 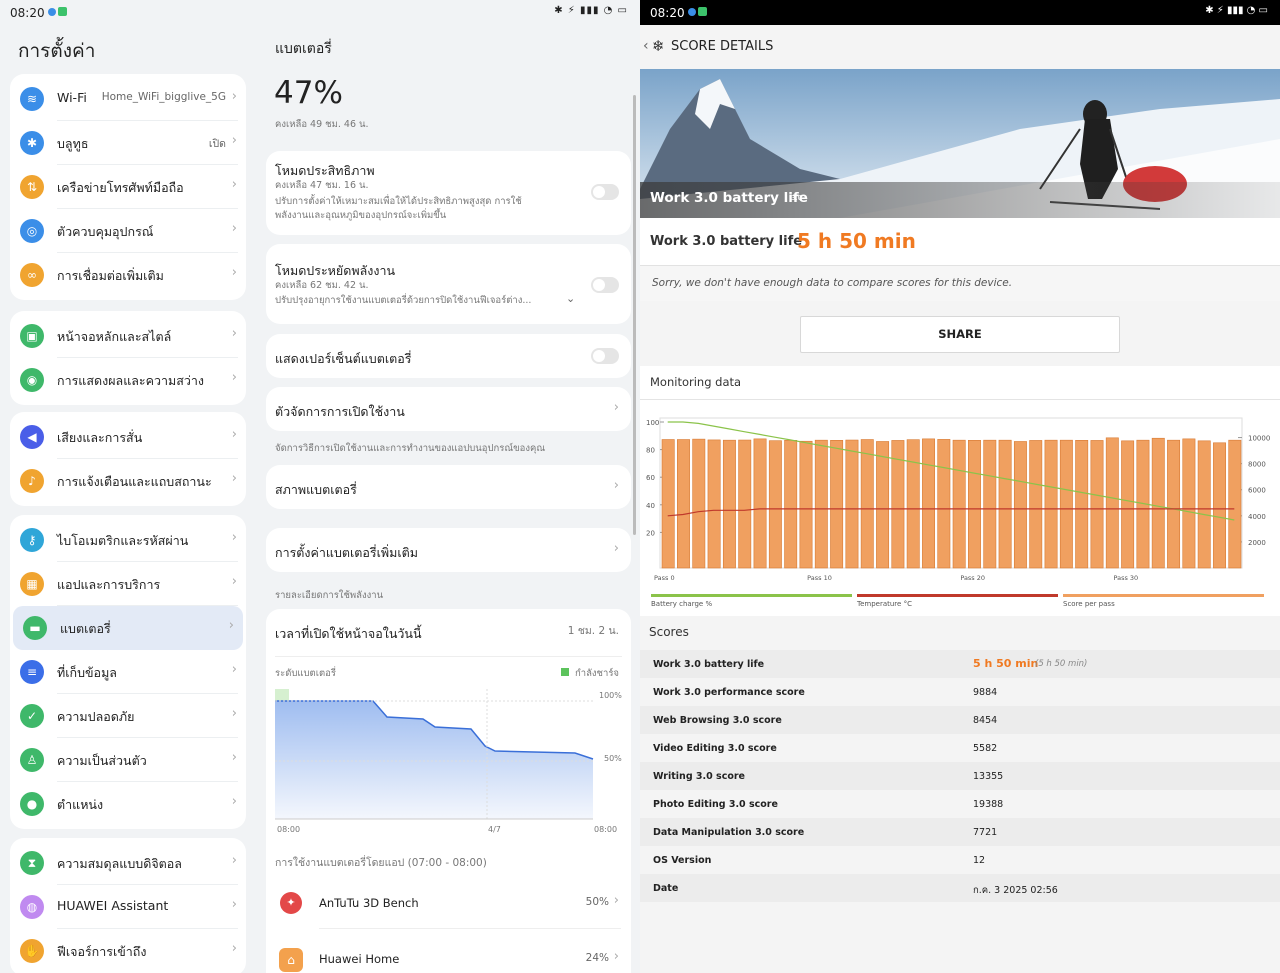 What do you see at coordinates (606, 829) in the screenshot?
I see `level-x-end: 08:00` at bounding box center [606, 829].